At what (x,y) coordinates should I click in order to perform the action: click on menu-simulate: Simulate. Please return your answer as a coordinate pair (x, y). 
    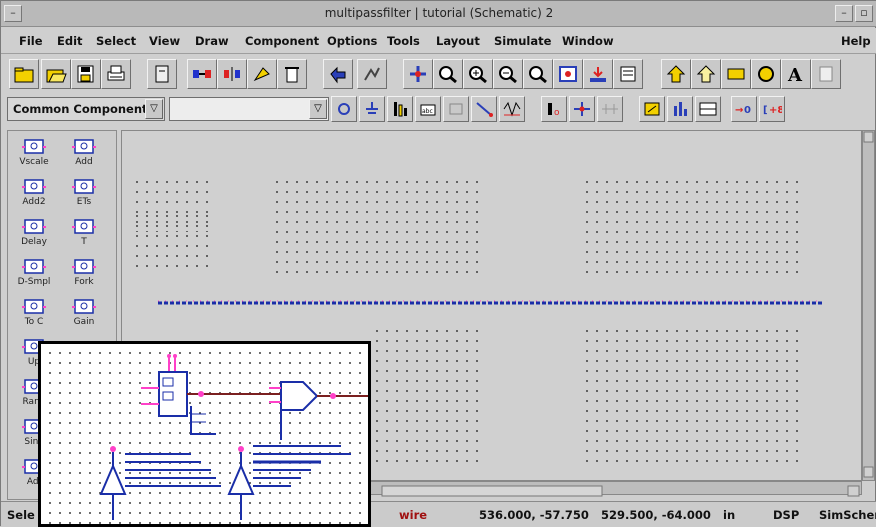
    Looking at the image, I should click on (522, 41).